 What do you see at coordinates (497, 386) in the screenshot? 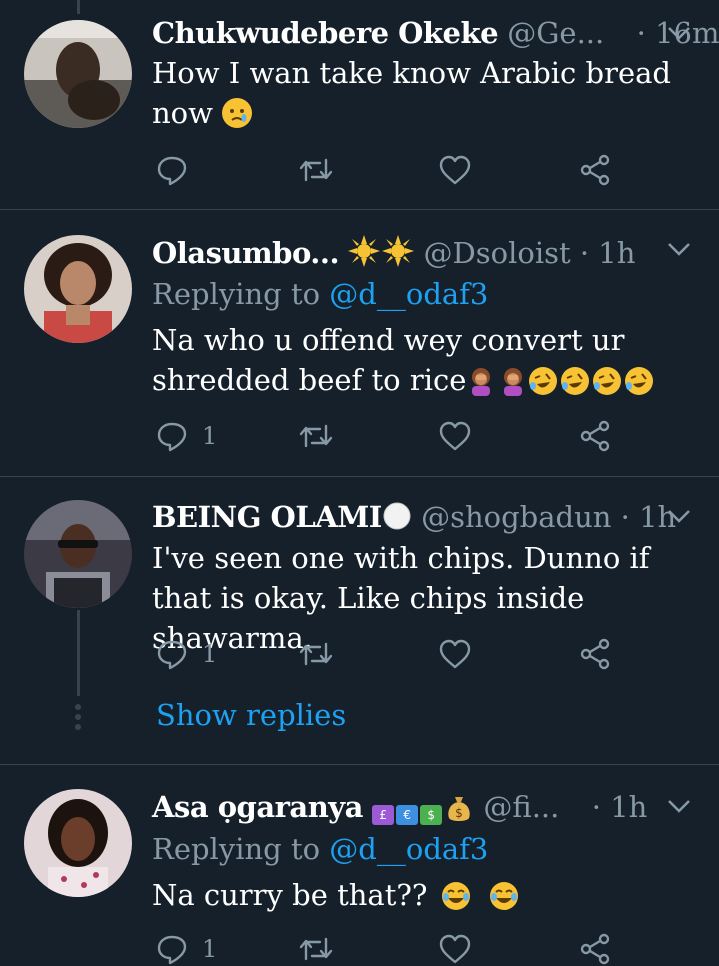
I see `woman-facepalming-emoji` at bounding box center [497, 386].